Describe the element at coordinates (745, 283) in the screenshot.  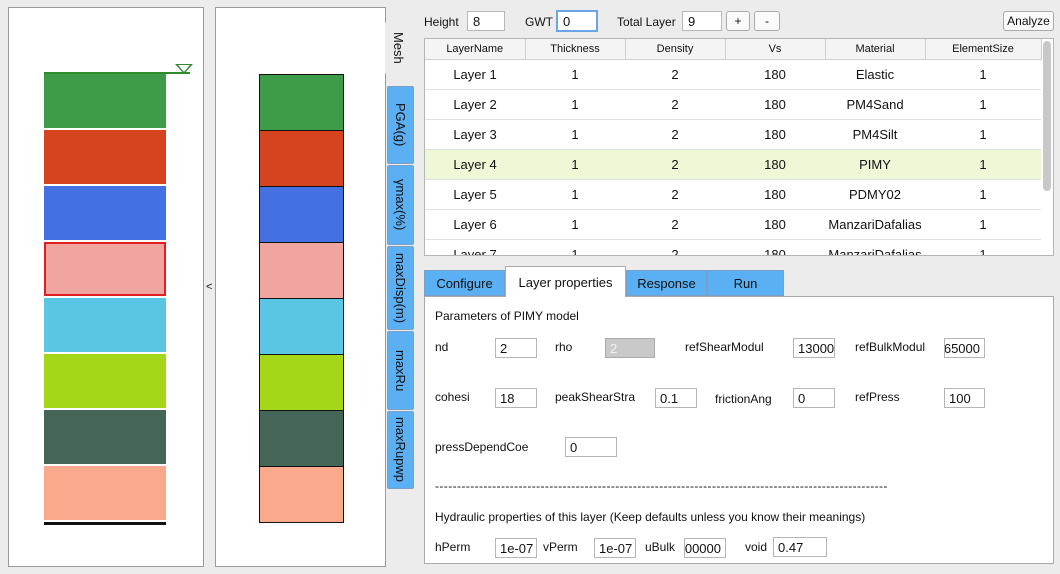
I see `tab-run: Run` at that location.